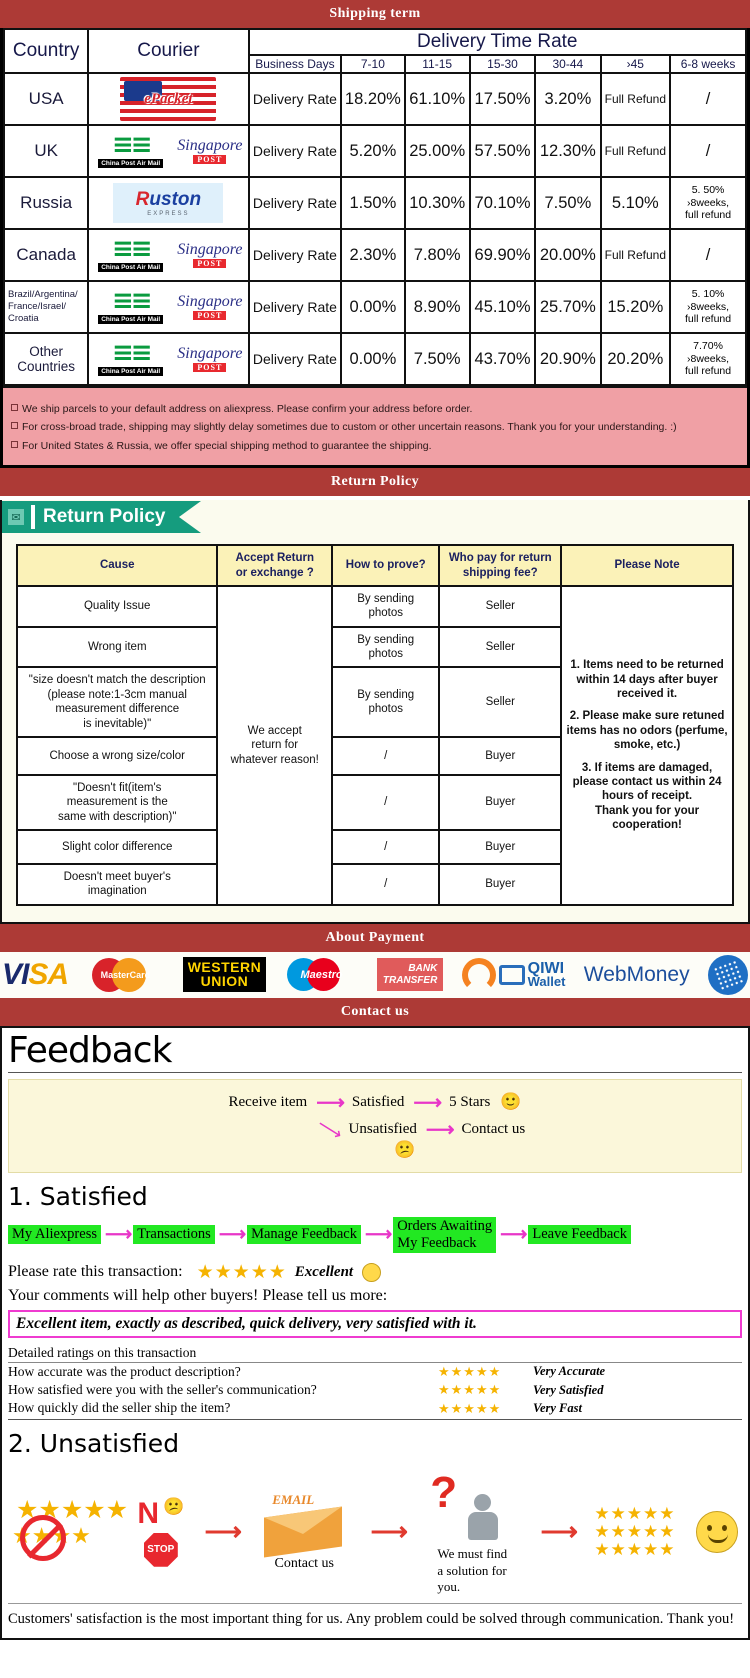 The image size is (750, 1678). Describe the element at coordinates (557, 1407) in the screenshot. I see `detail-verdict: Very Fast` at that location.